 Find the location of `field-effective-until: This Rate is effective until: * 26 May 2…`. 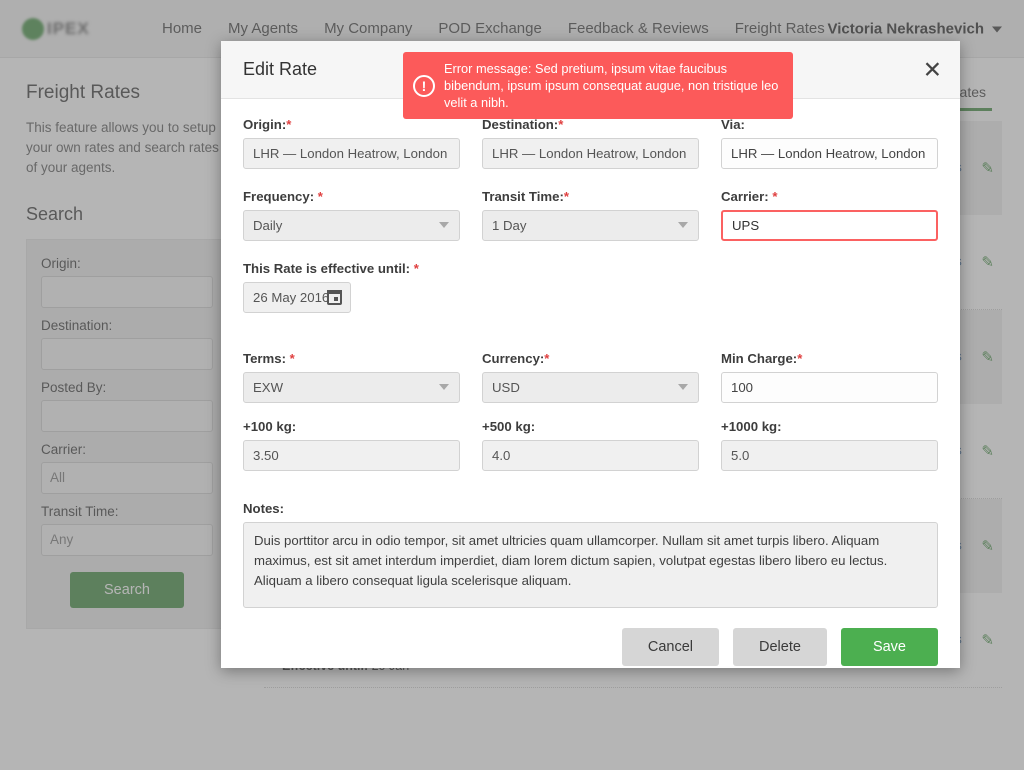

field-effective-until: This Rate is effective until: * 26 May 2… is located at coordinates (351, 287).